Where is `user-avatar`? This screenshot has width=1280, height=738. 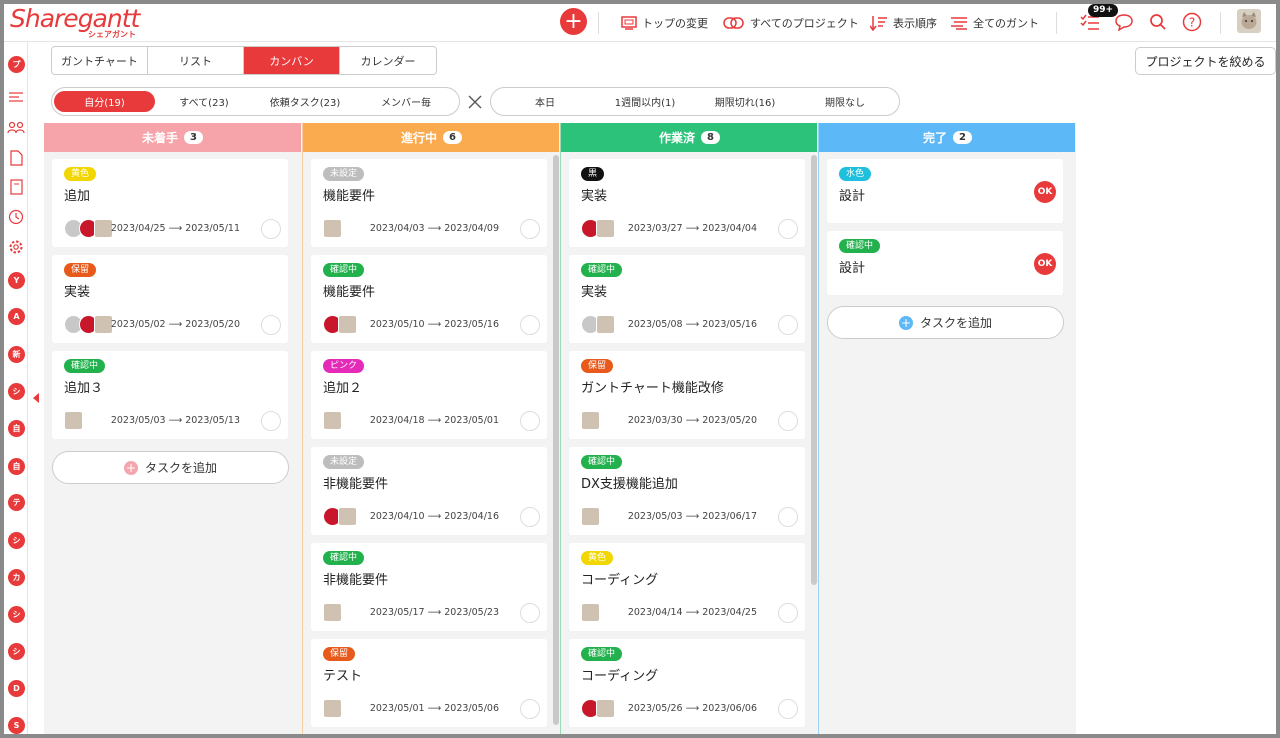
user-avatar is located at coordinates (1249, 21).